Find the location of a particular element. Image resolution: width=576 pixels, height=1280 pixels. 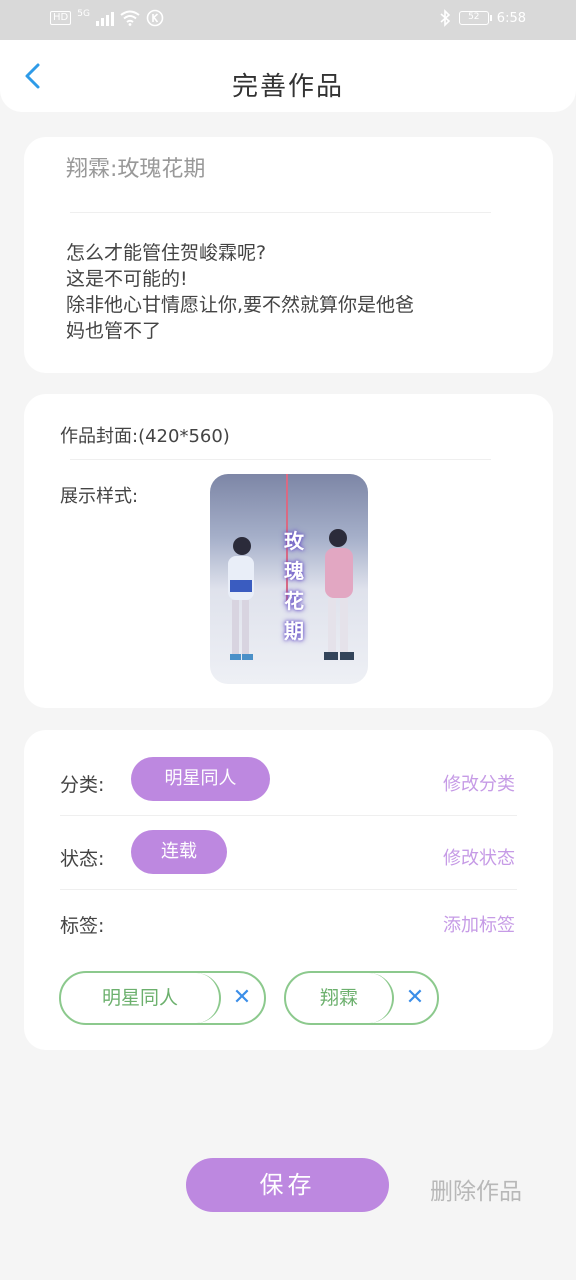

battery-icon: 52 is located at coordinates (475, 18).